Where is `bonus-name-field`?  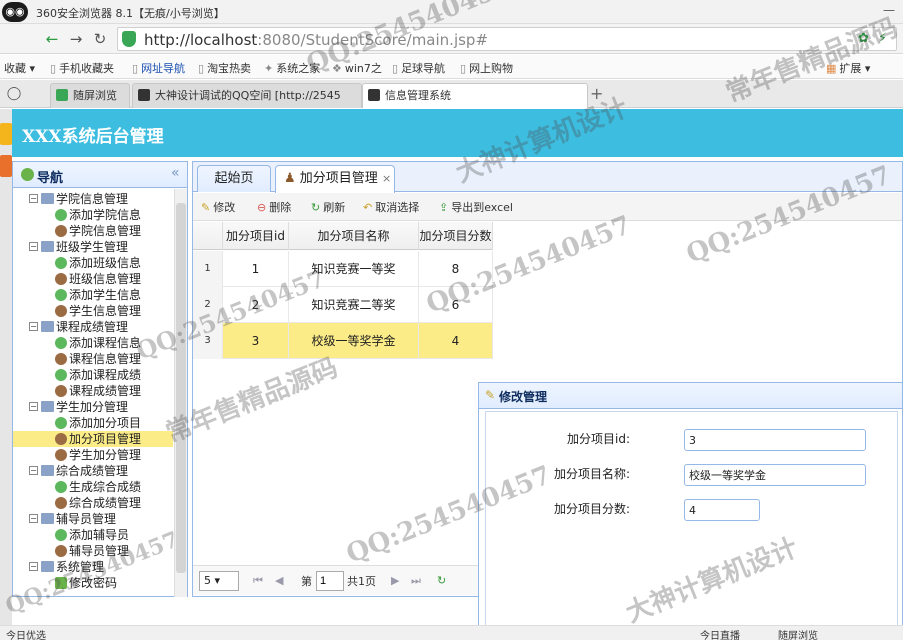 bonus-name-field is located at coordinates (775, 475).